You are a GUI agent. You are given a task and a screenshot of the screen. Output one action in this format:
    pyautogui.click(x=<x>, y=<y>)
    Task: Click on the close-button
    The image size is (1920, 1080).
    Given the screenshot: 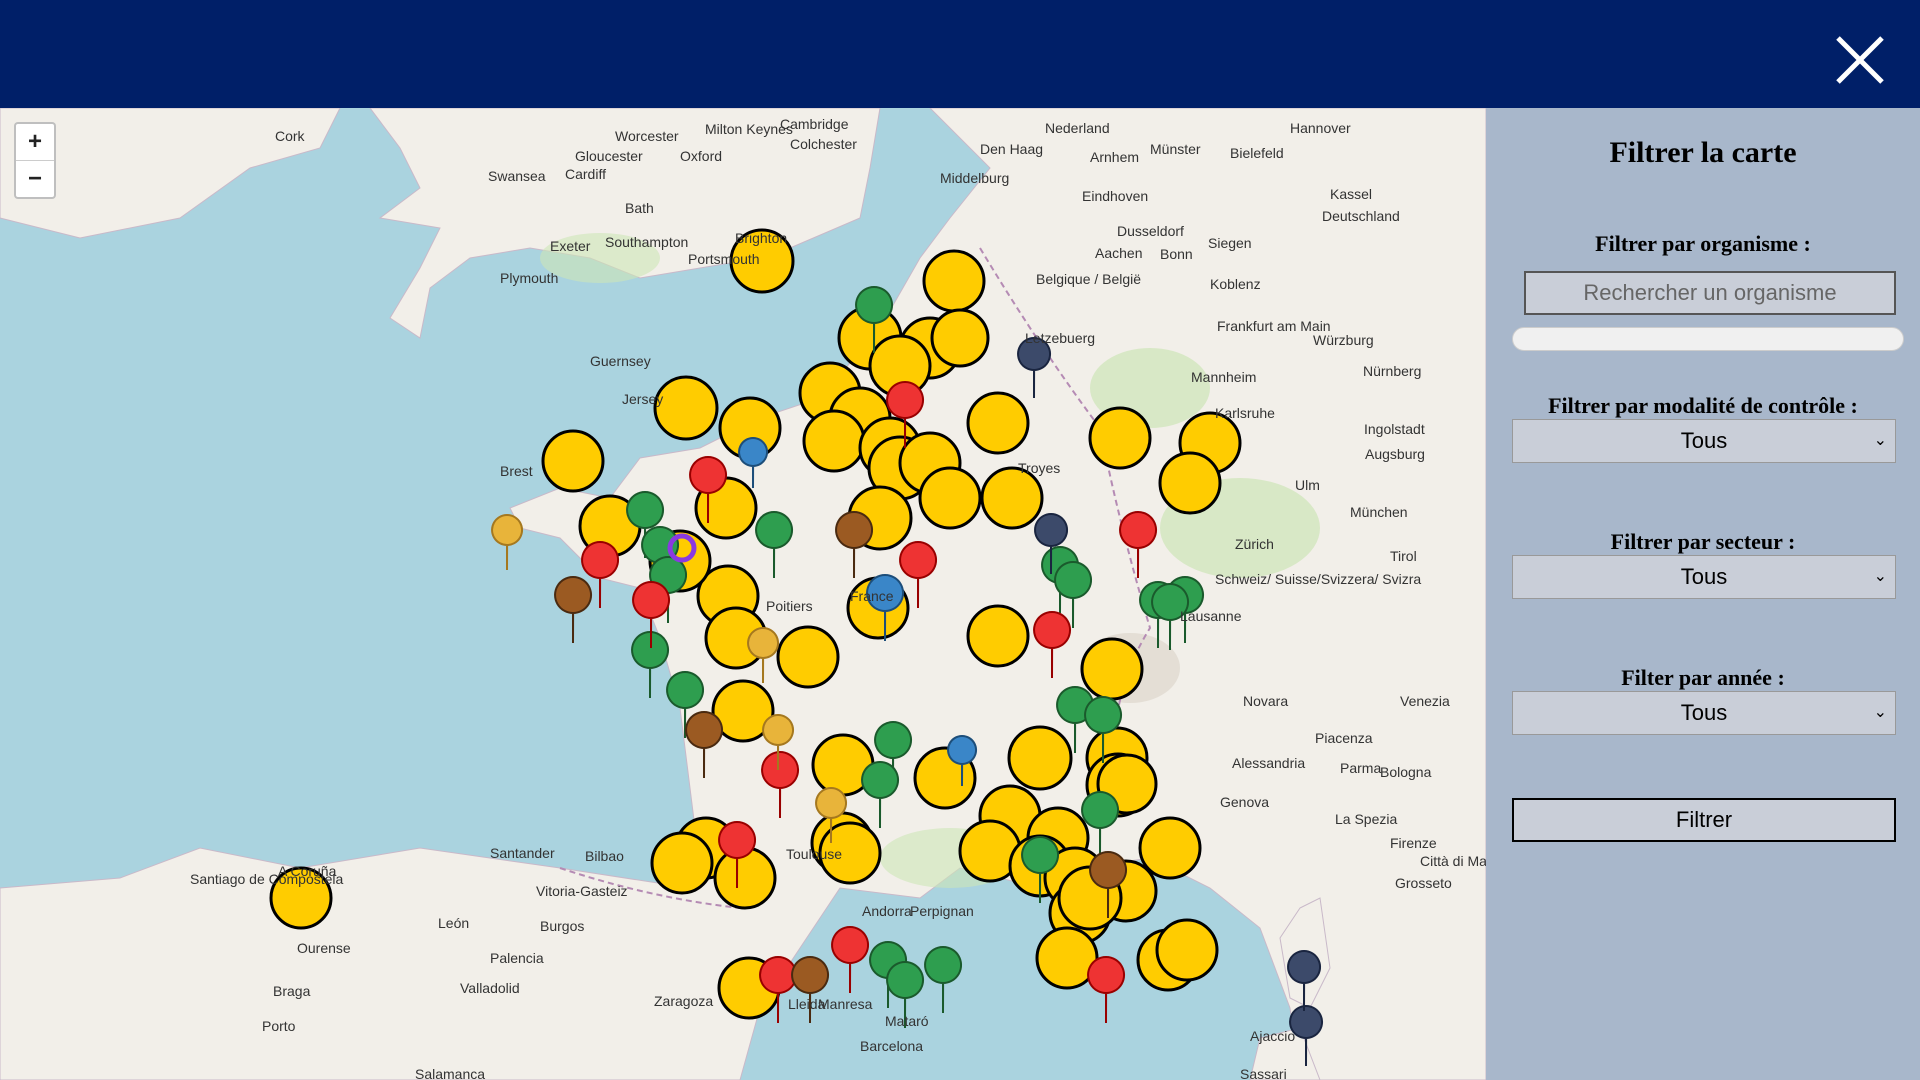 What is the action you would take?
    pyautogui.click(x=1860, y=60)
    